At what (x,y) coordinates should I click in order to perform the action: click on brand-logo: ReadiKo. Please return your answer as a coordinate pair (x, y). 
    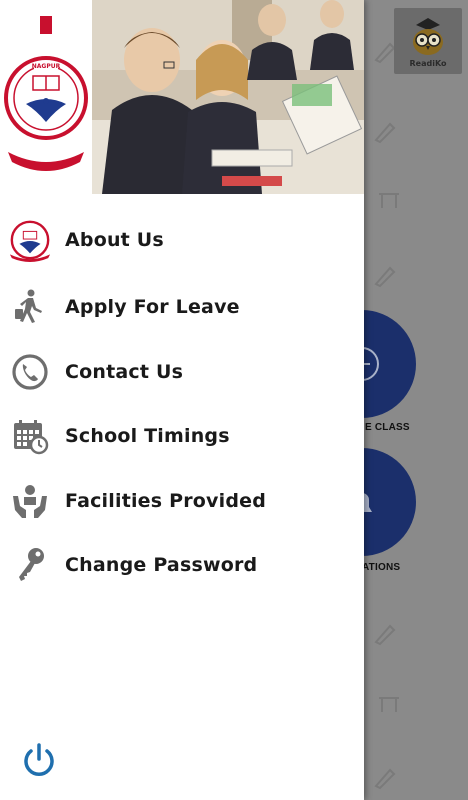
    Looking at the image, I should click on (428, 41).